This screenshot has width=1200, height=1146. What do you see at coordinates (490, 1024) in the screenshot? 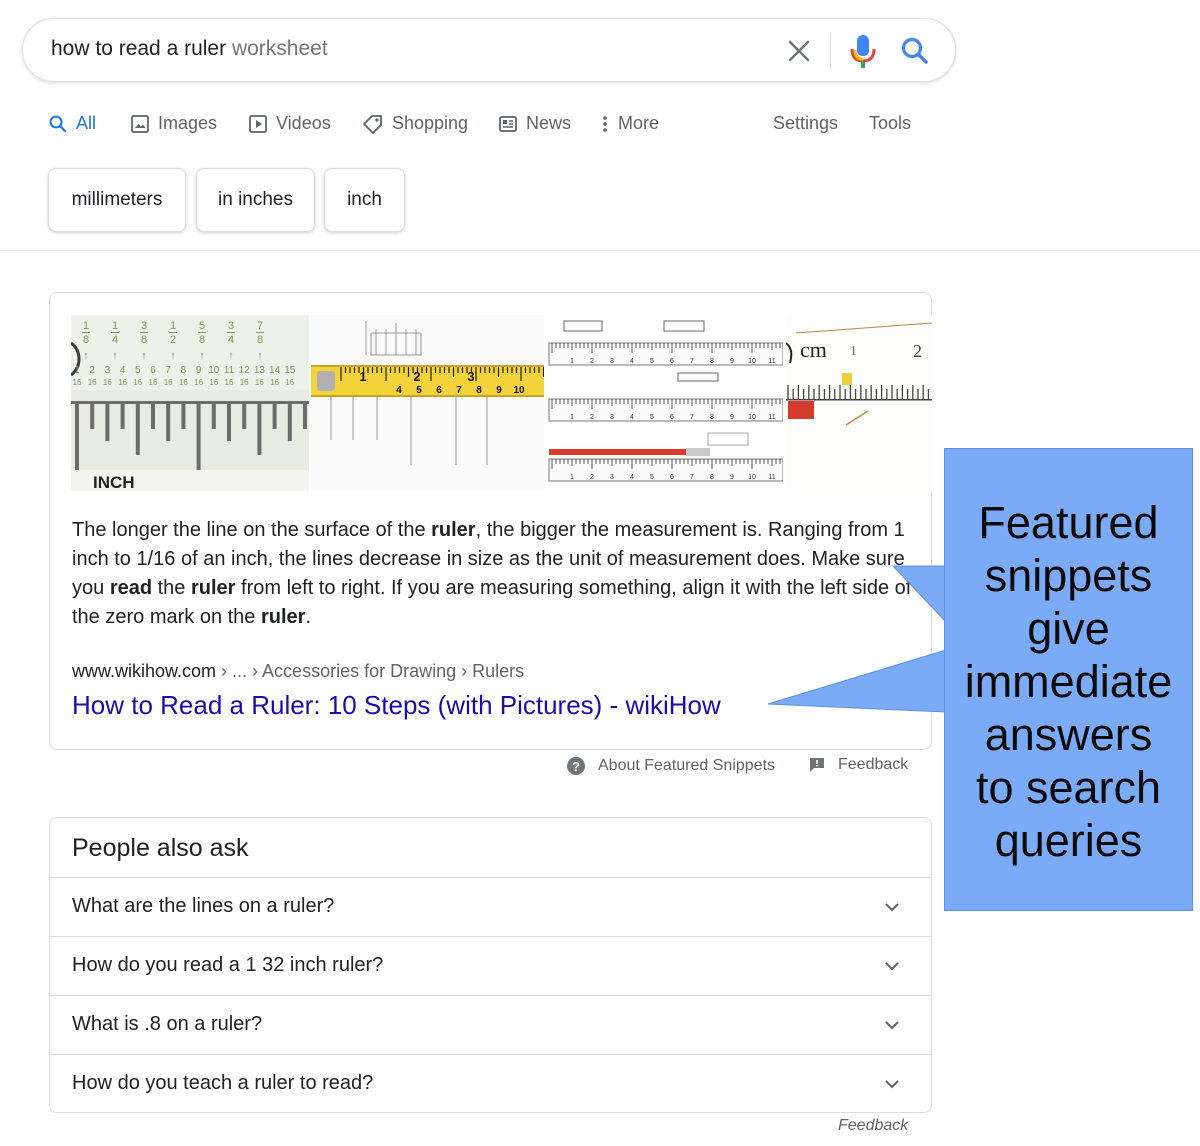
I see `paa-question: What is .8 on a ruler?` at bounding box center [490, 1024].